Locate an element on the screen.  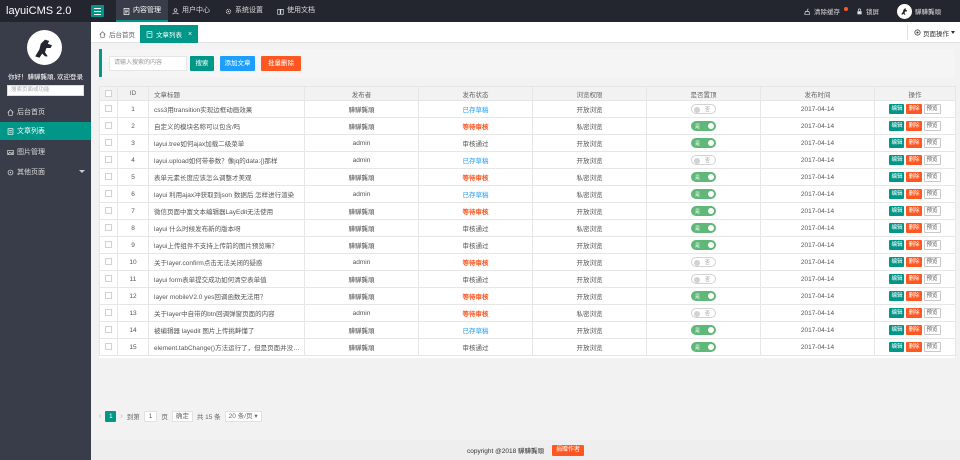
sidebar-search-input: 搜索页面或功能 is located at coordinates (45, 90).